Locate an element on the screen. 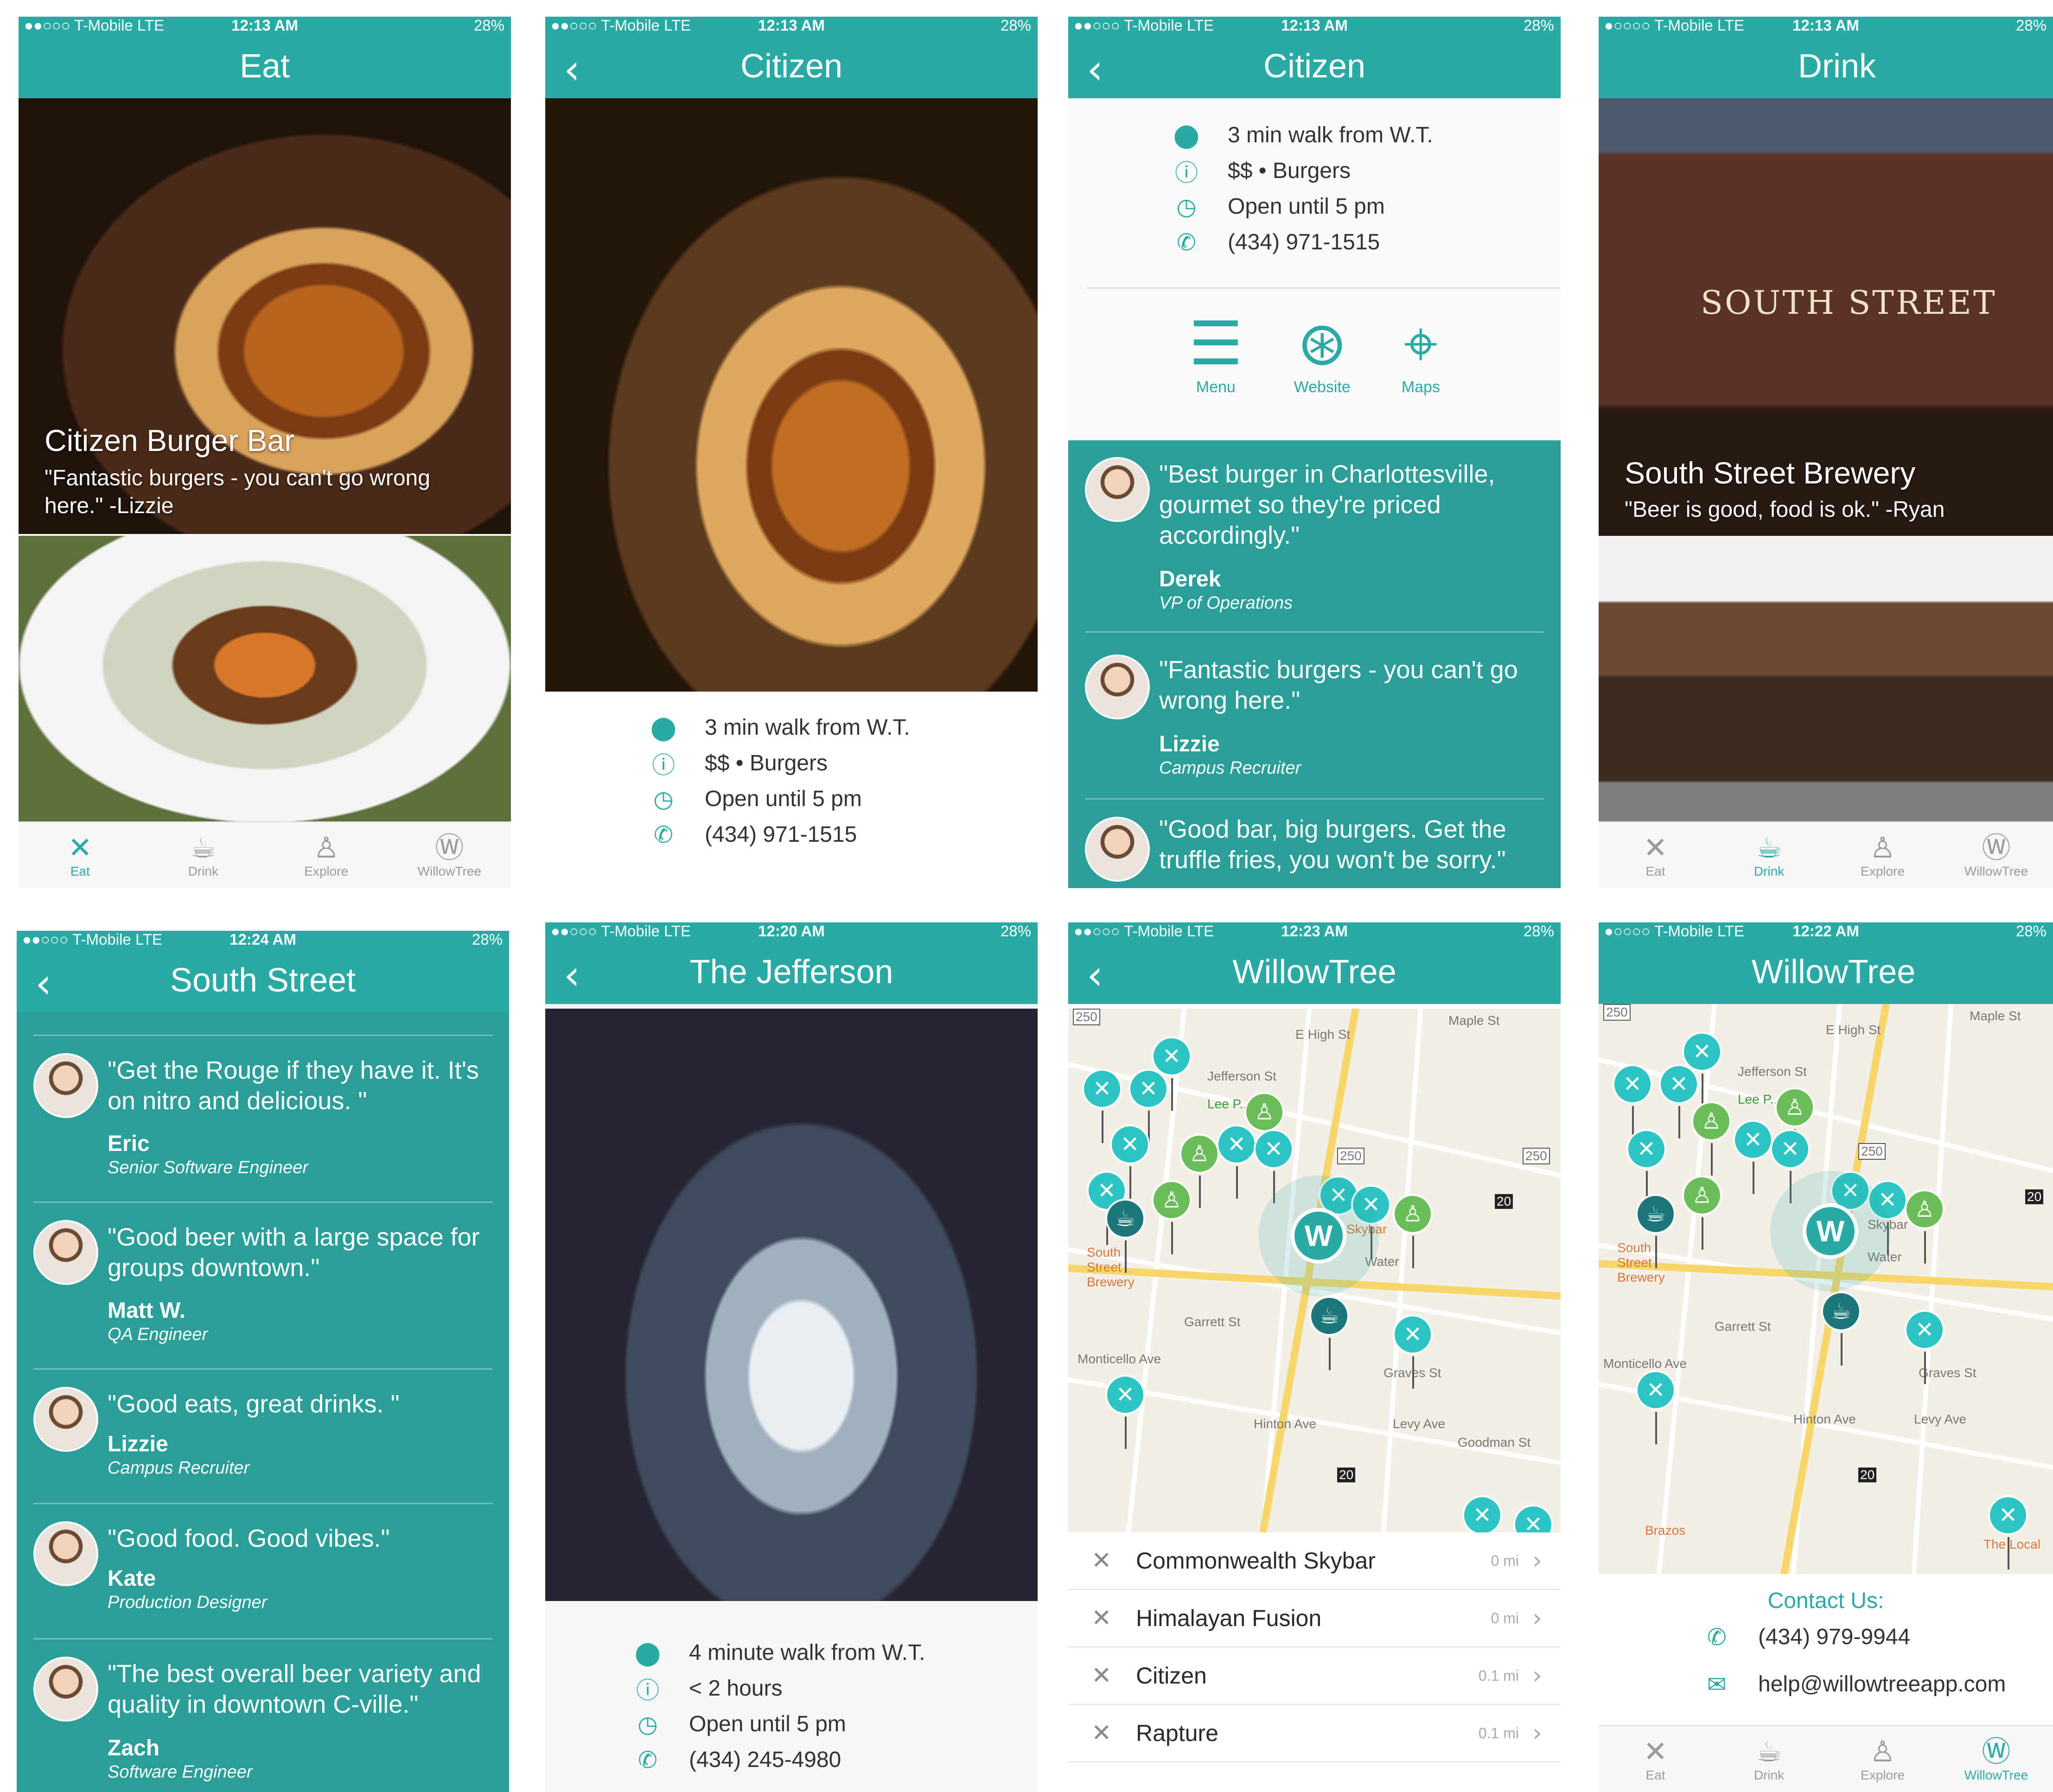 The image size is (2053, 1792). contact-phone-row: ✆ (434) 979-9944 is located at coordinates (1807, 1638).